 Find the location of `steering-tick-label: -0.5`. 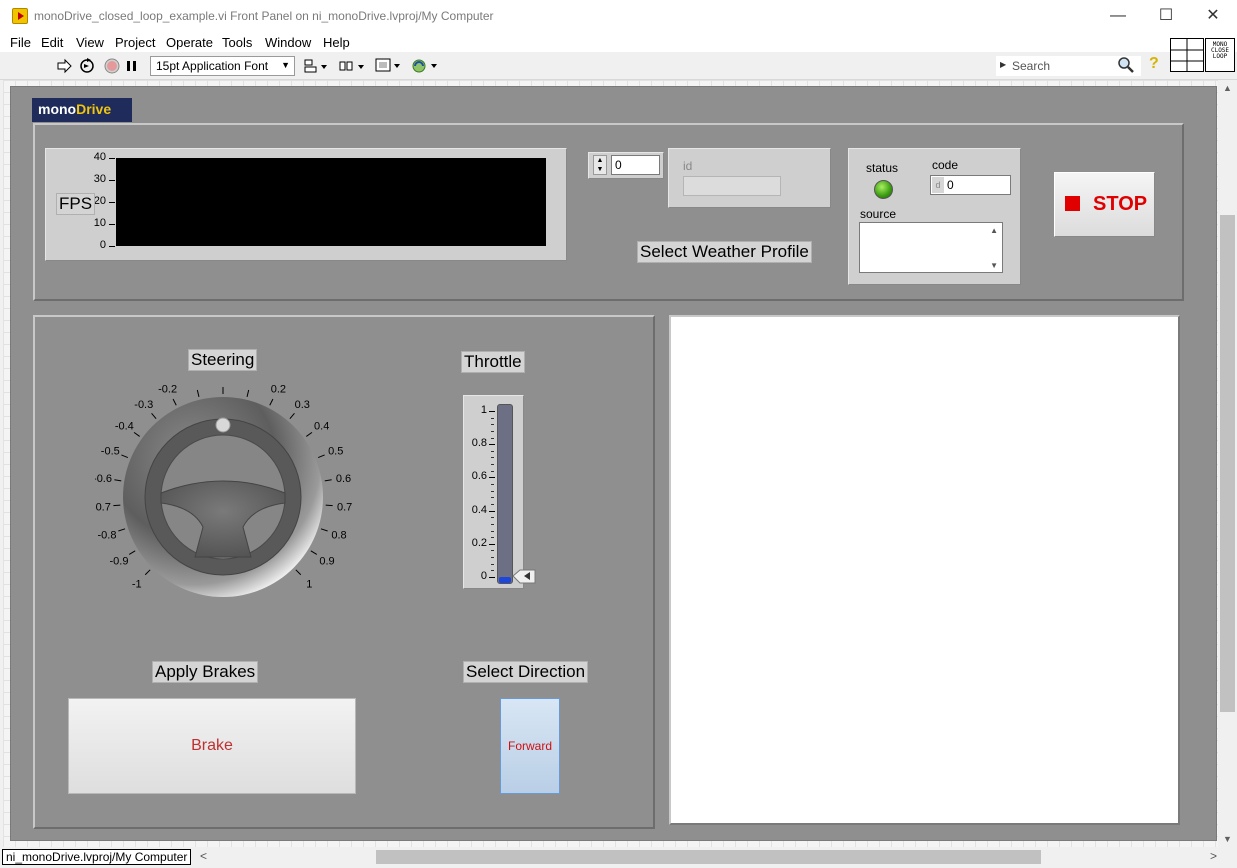

steering-tick-label: -0.5 is located at coordinates (110, 451).